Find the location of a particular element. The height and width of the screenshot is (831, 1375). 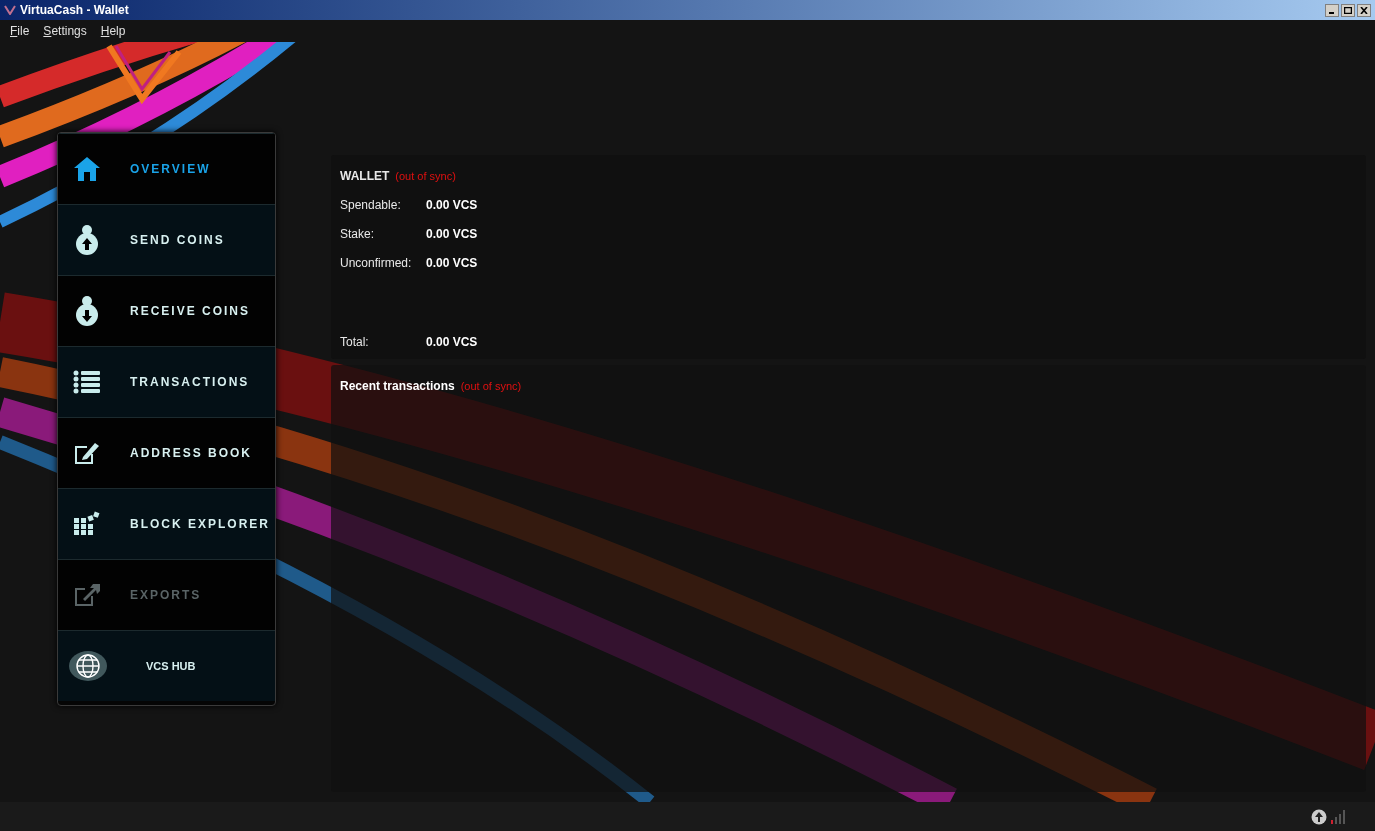

total-label: Total: is located at coordinates (355, 342).